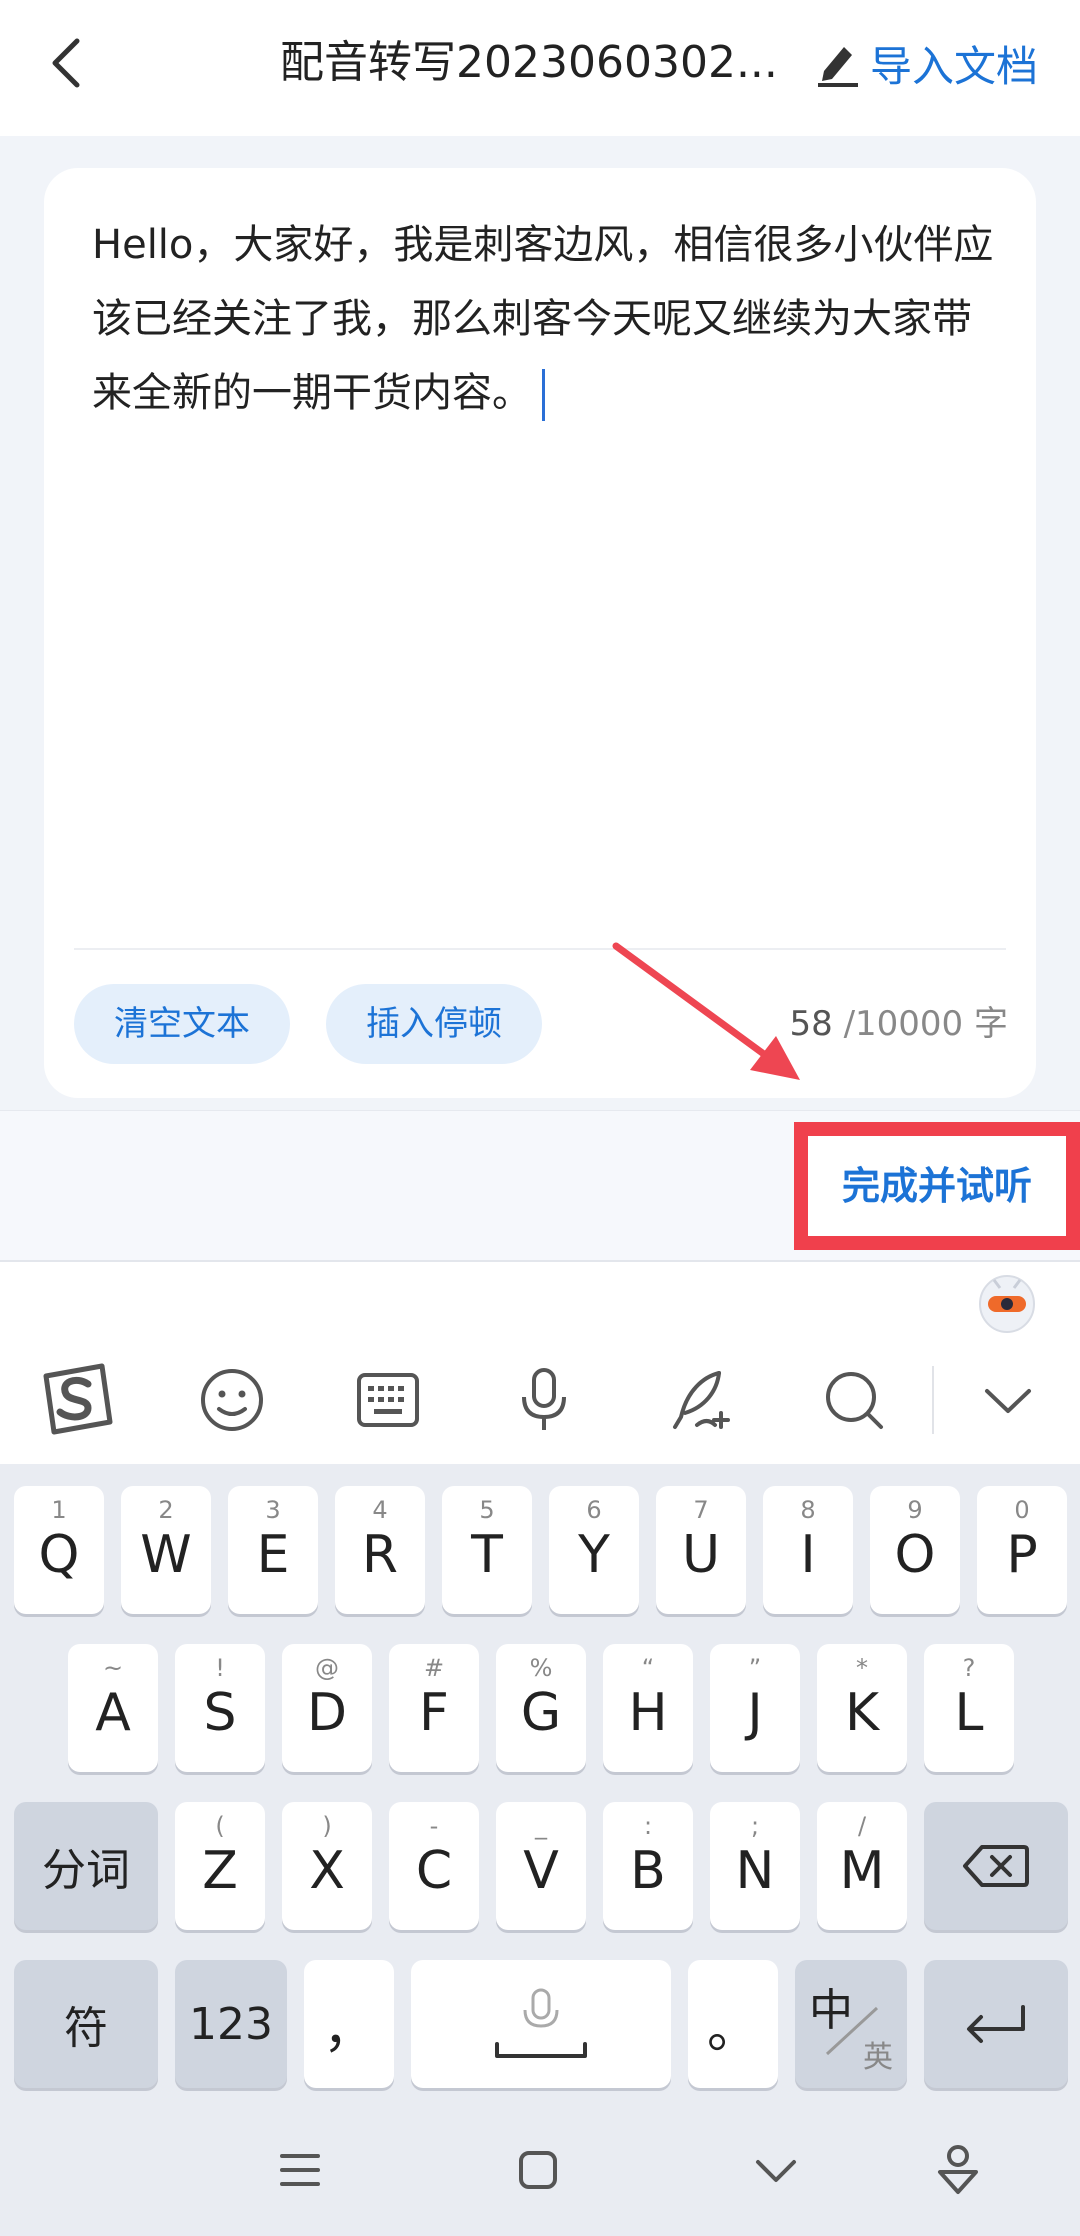  I want to click on key-u: 7U, so click(701, 1550).